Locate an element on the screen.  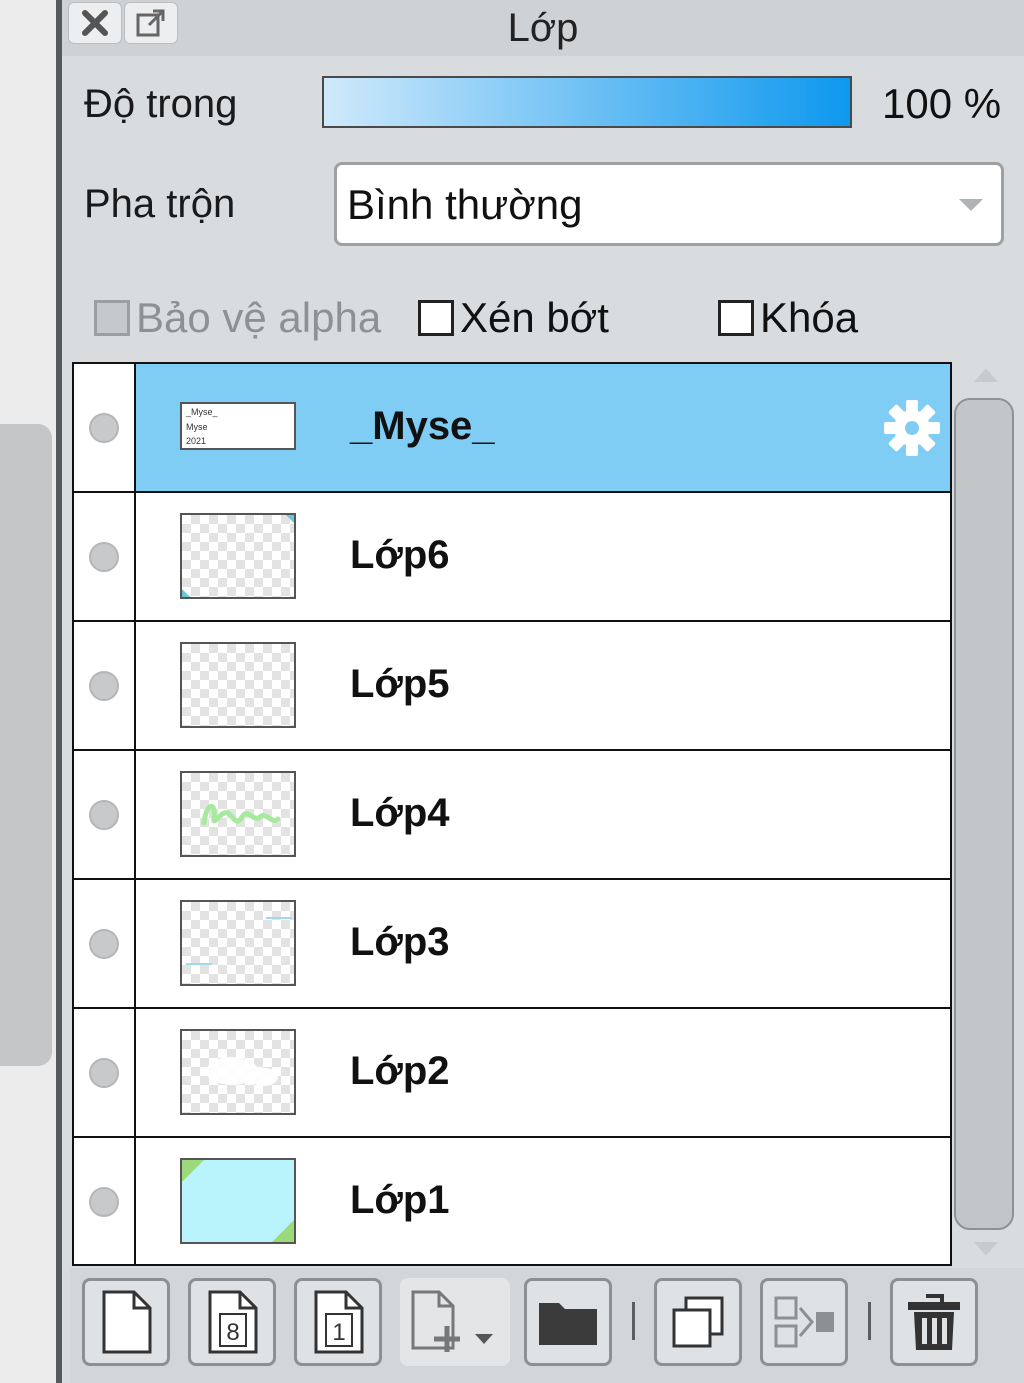
blend-mode-label: Pha trộn is located at coordinates (160, 204).